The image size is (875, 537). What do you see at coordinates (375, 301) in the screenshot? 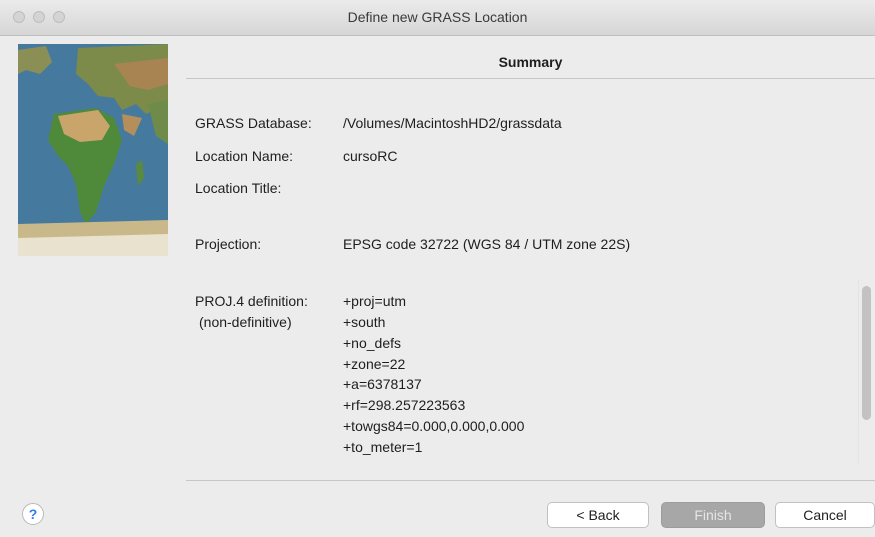
I see `proj4-line: +proj=utm` at bounding box center [375, 301].